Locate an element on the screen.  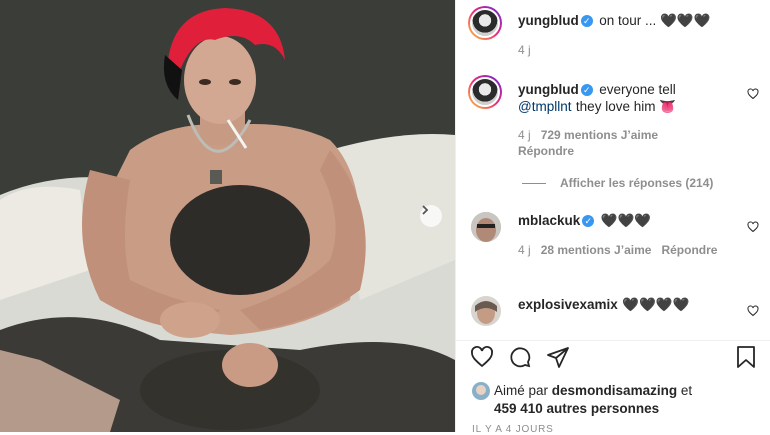
comment-2: mblackuk ✓ 🖤🖤🖤 is located at coordinates (584, 221).